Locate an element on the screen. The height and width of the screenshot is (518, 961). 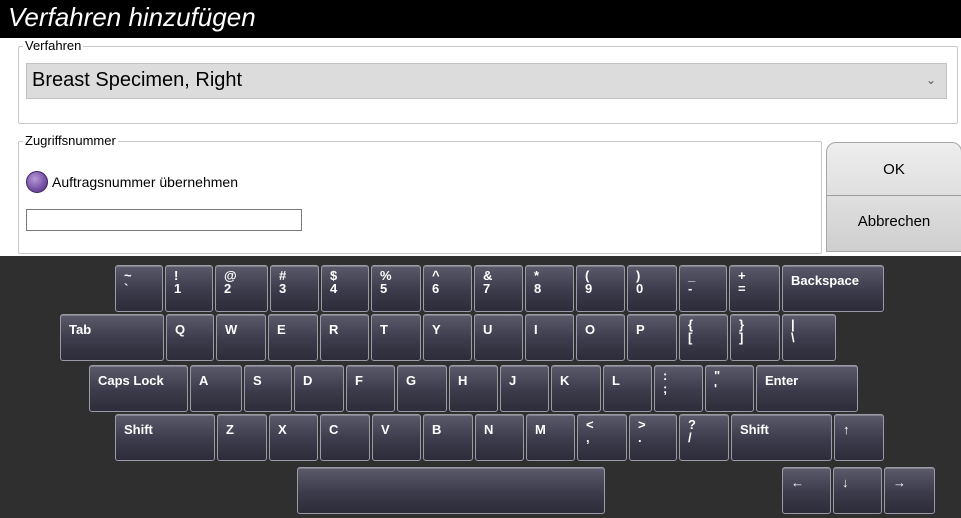
key-b-button: B is located at coordinates (448, 437).